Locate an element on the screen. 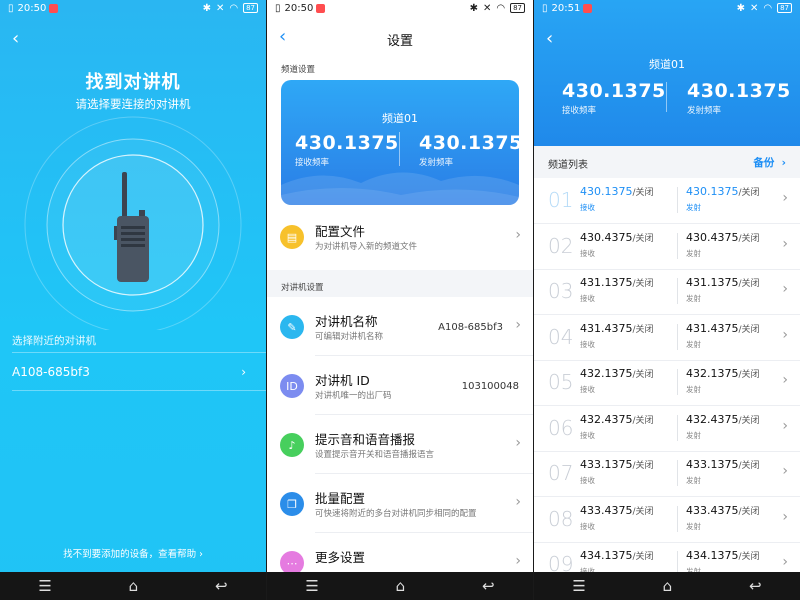 Image resolution: width=800 pixels, height=600 pixels. device-id-row: ID 对讲机 ID 对讲机唯一的出厂码 103100048 is located at coordinates (400, 386).